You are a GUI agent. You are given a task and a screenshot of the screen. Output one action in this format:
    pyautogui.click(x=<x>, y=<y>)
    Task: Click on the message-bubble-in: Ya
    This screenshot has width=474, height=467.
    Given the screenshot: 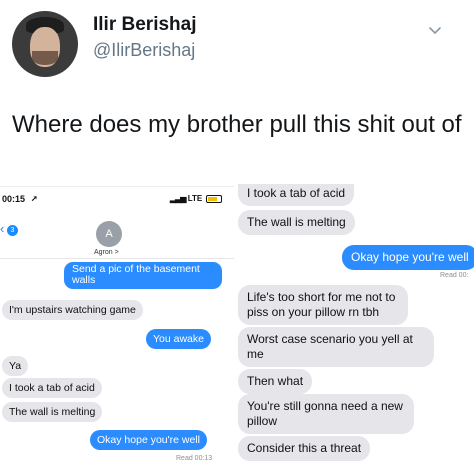 What is the action you would take?
    pyautogui.click(x=15, y=366)
    